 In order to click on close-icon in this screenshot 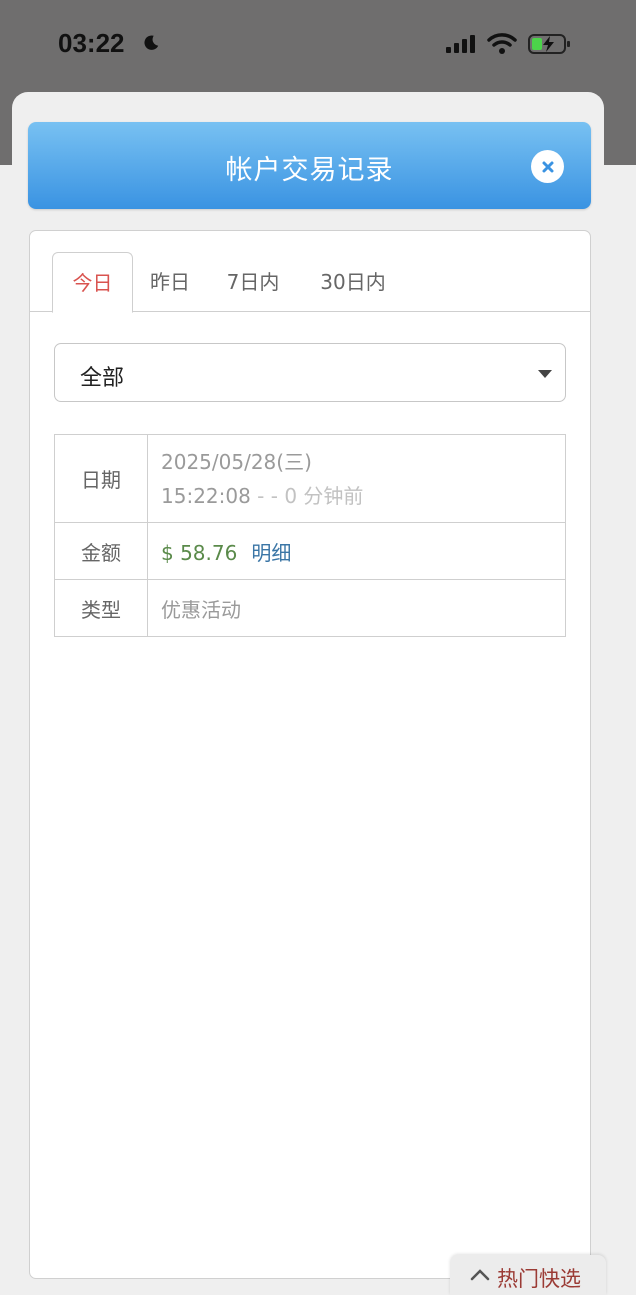, I will do `click(547, 166)`.